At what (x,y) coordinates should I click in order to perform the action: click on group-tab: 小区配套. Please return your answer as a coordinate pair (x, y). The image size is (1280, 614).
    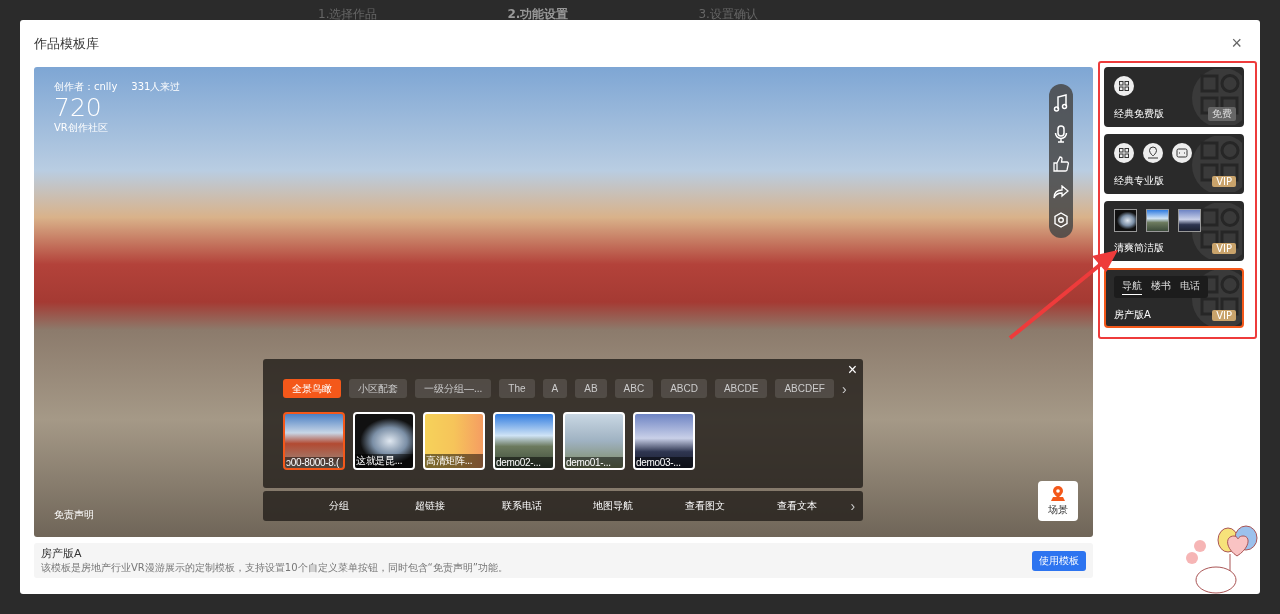
    Looking at the image, I should click on (378, 388).